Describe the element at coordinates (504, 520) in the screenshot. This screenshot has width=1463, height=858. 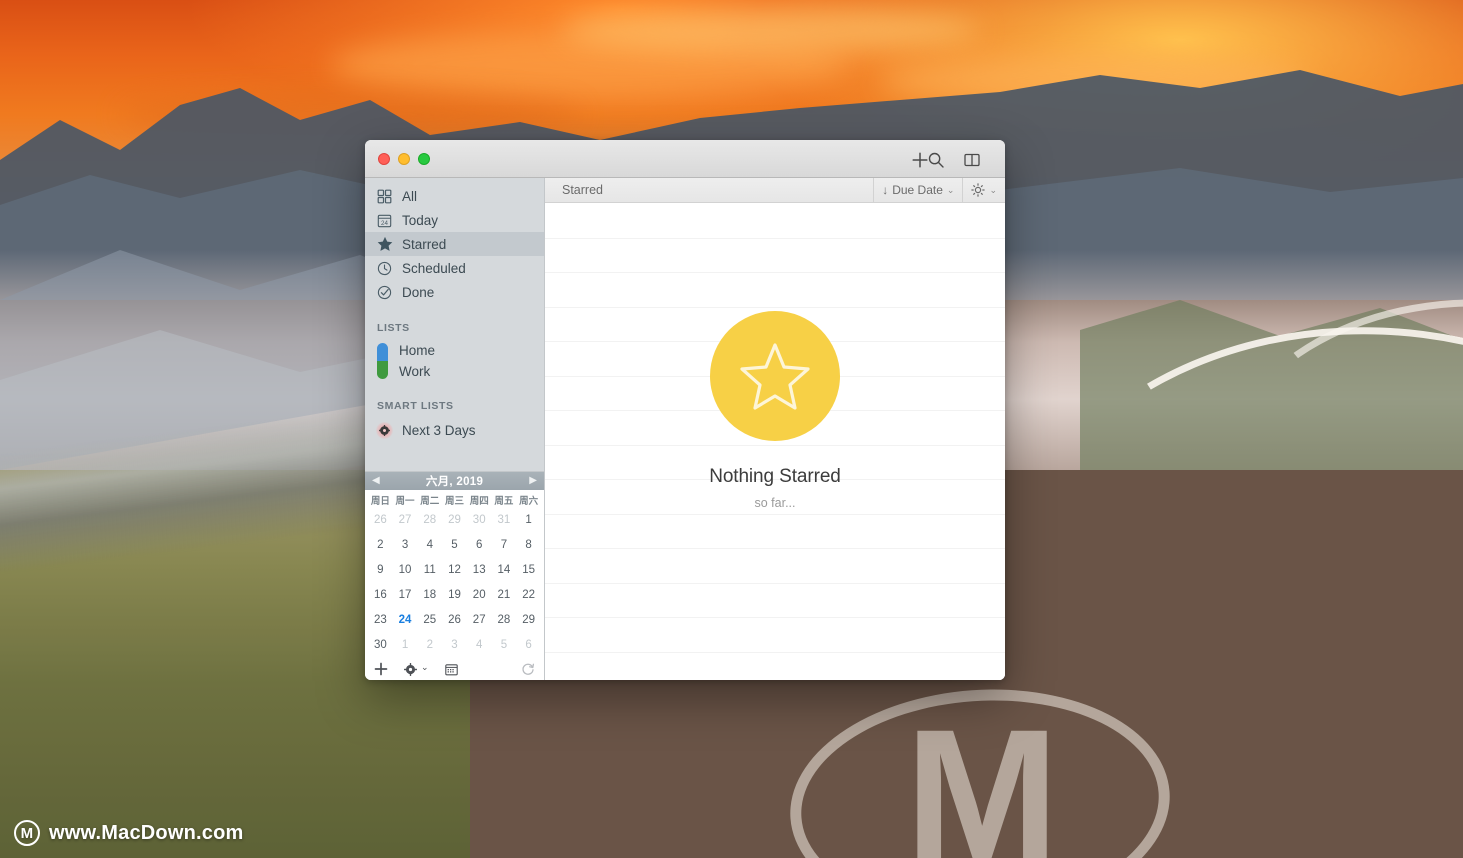
I see `calendar-day: 31` at that location.